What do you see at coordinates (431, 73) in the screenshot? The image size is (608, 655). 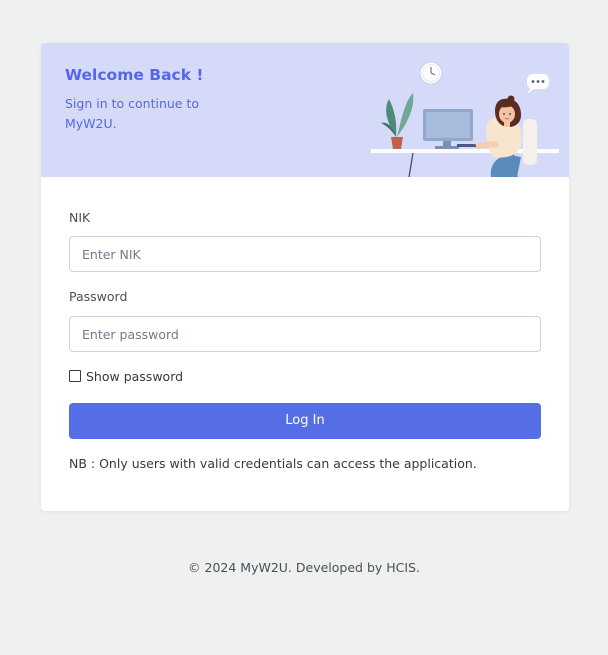 I see `clock-icon` at bounding box center [431, 73].